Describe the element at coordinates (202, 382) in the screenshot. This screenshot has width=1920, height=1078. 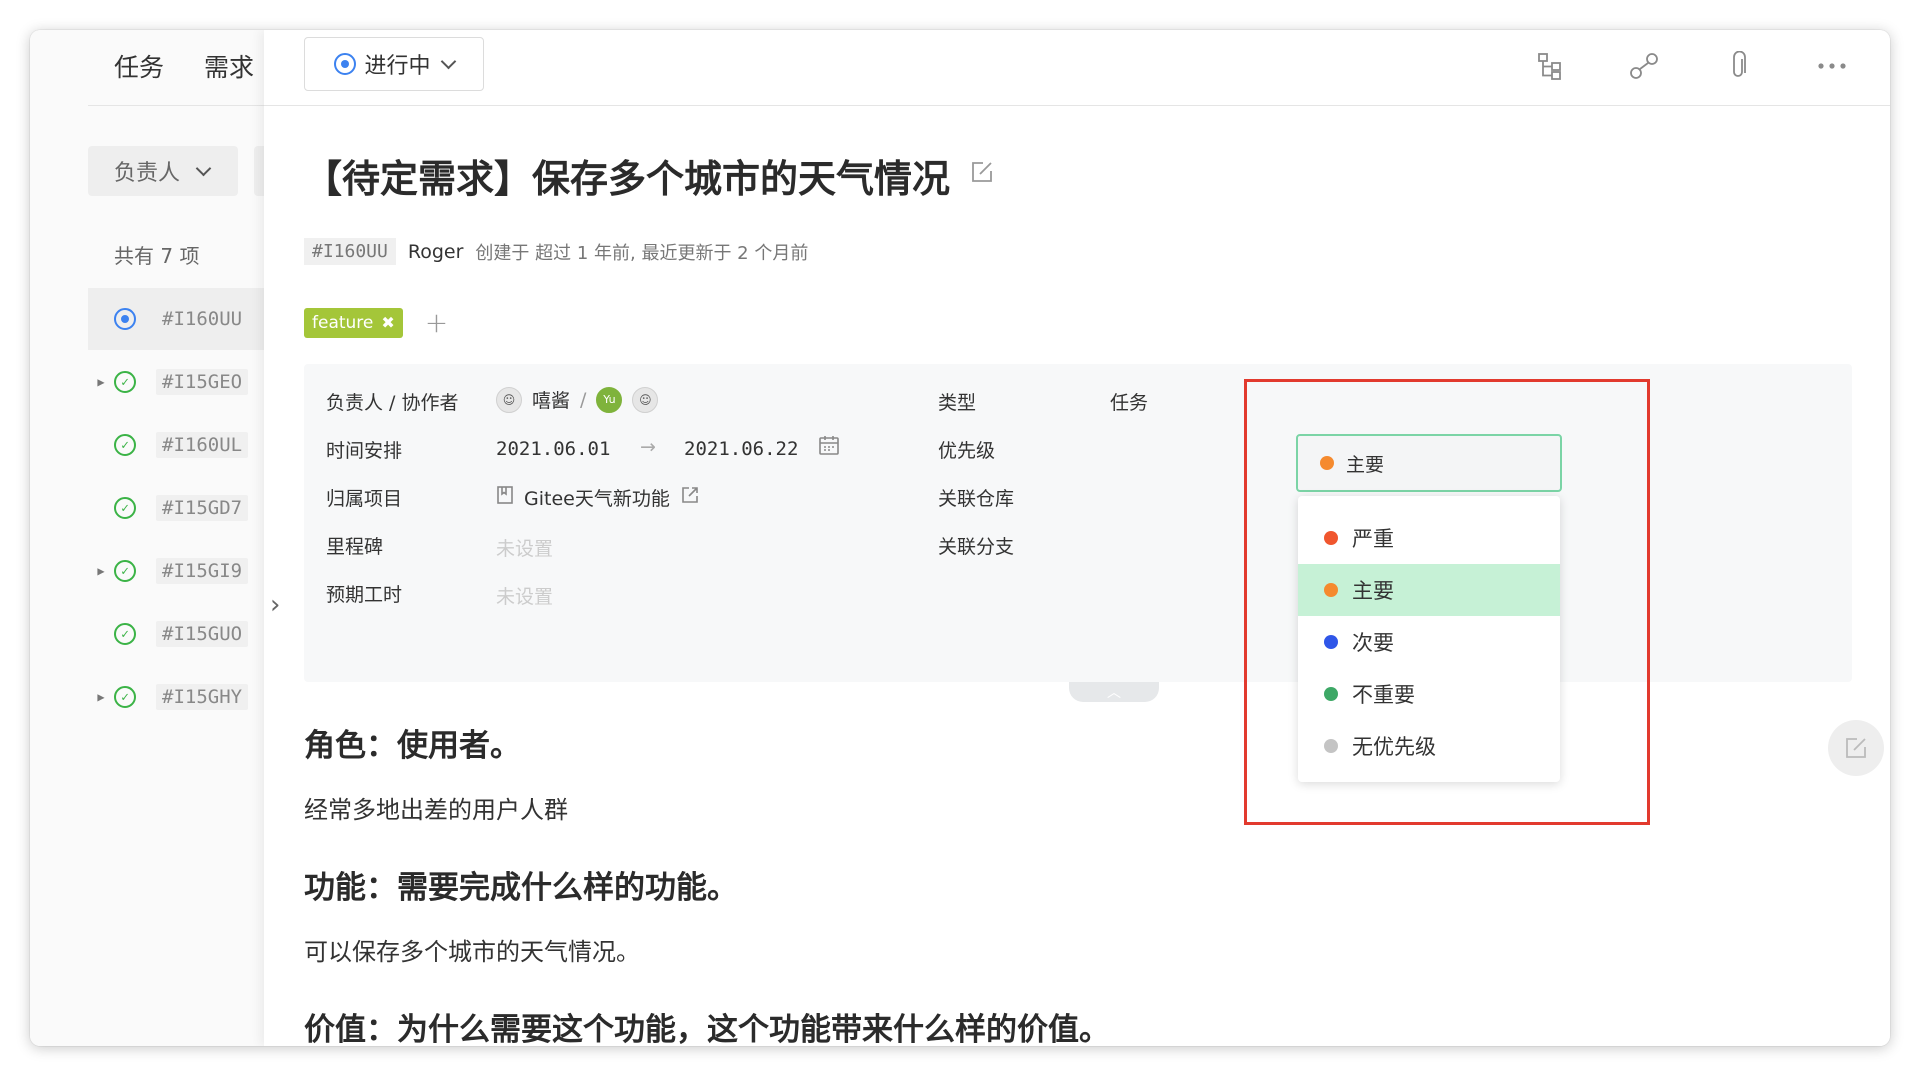
I see `issue-id: #I15GEO` at that location.